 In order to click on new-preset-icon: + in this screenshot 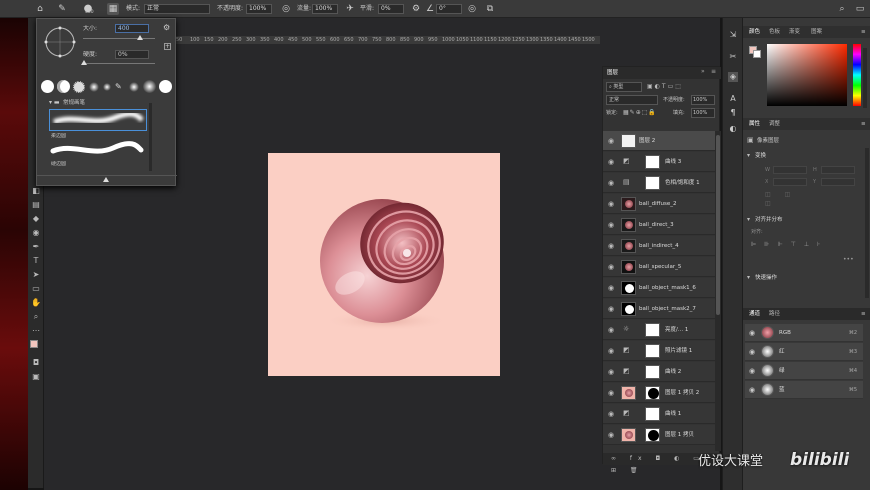, I will do `click(167, 46)`.